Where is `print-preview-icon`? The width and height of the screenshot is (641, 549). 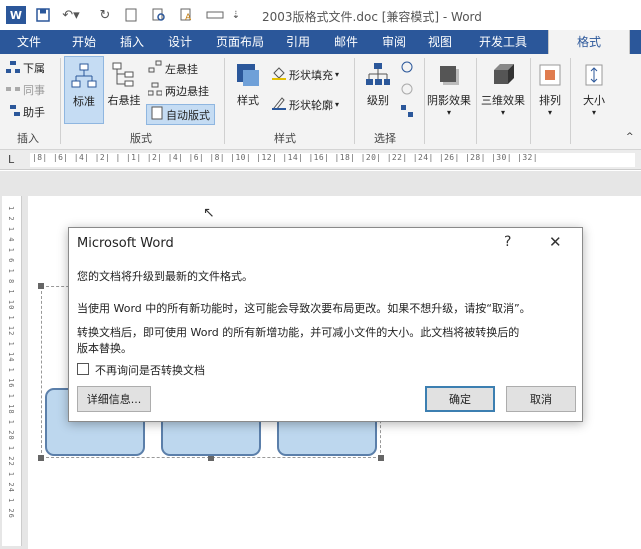
print-preview-icon is located at coordinates (159, 15).